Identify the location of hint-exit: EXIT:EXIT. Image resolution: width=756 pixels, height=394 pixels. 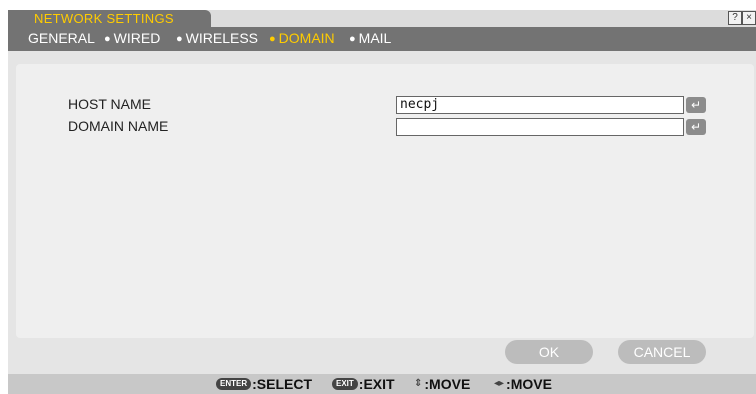
(363, 384).